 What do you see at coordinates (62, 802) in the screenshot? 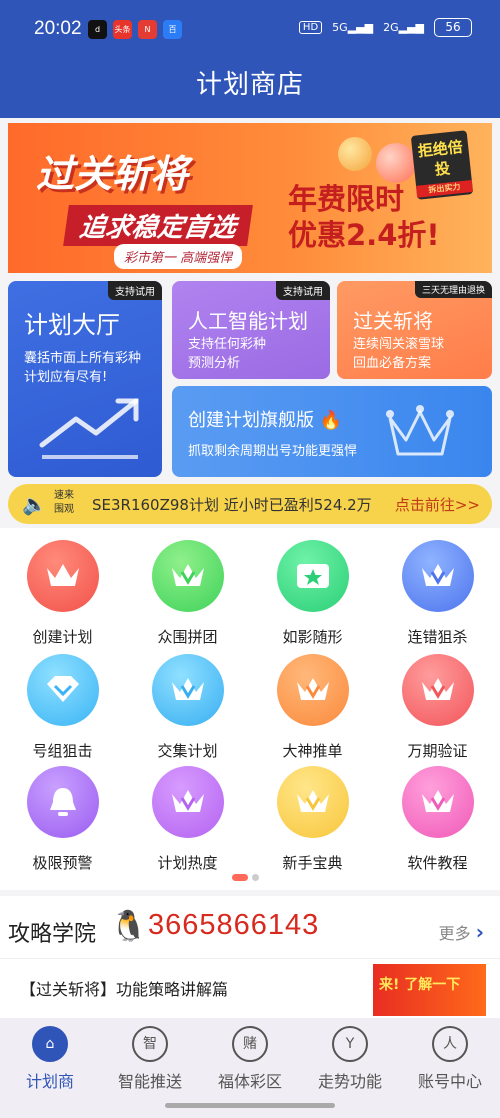
I see `bell-icon` at bounding box center [62, 802].